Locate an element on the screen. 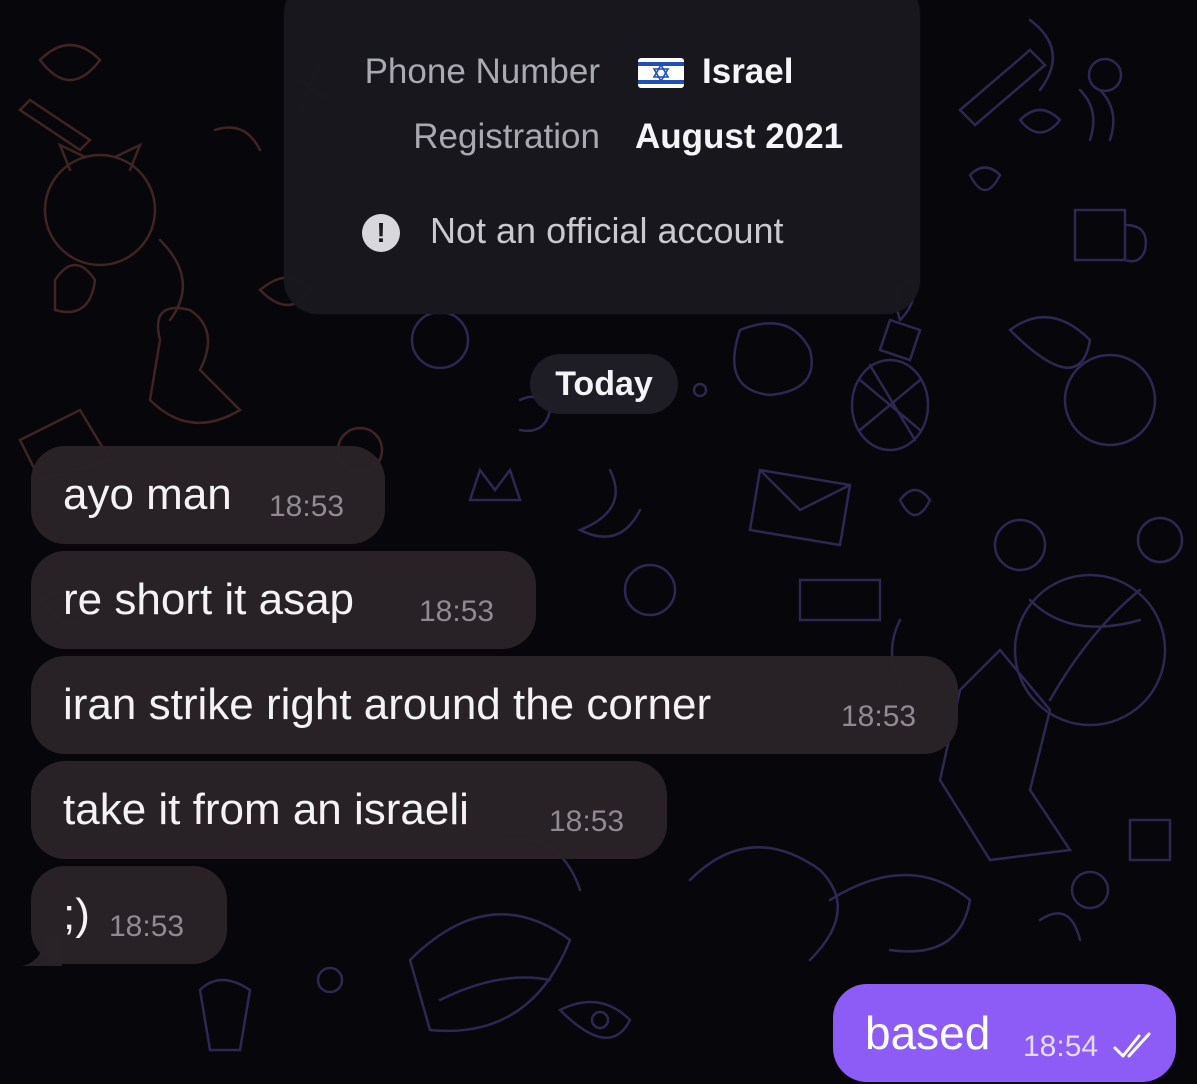 The width and height of the screenshot is (1197, 1084). registration-label: Registration is located at coordinates (506, 136).